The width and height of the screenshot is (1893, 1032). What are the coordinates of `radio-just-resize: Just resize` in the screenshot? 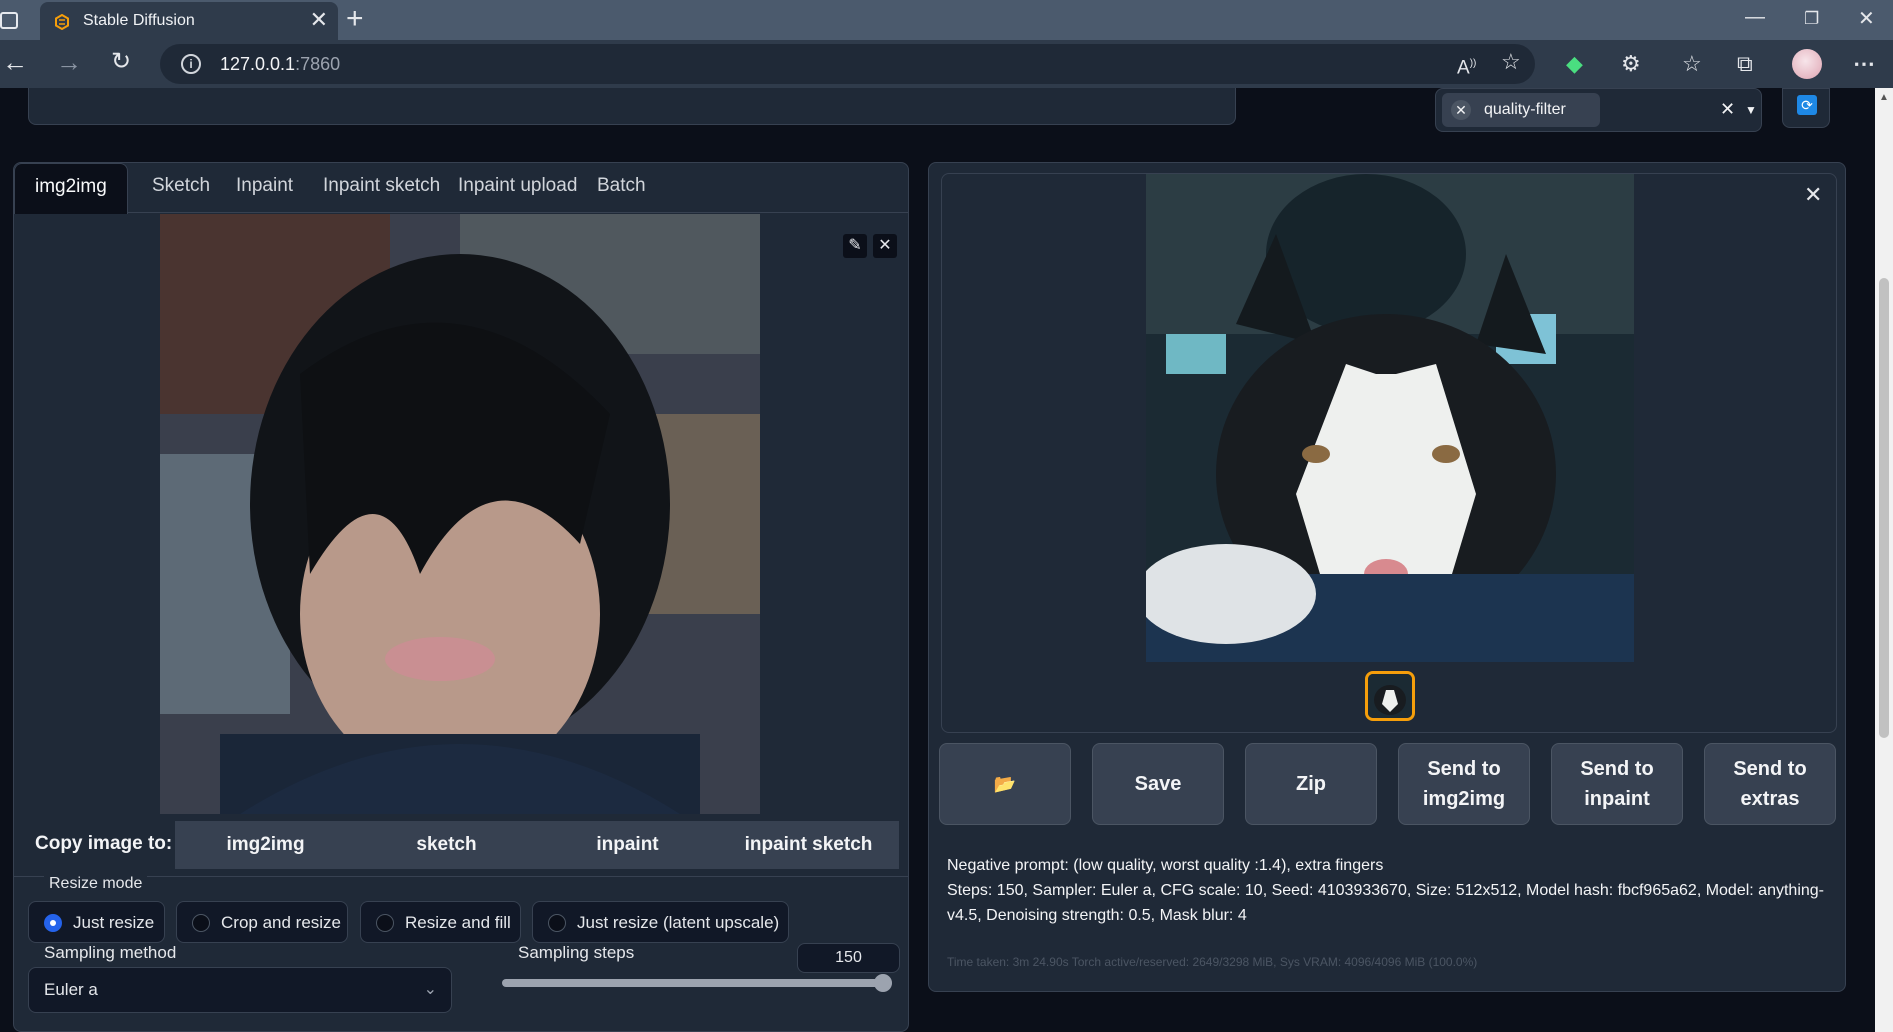 It's located at (96, 922).